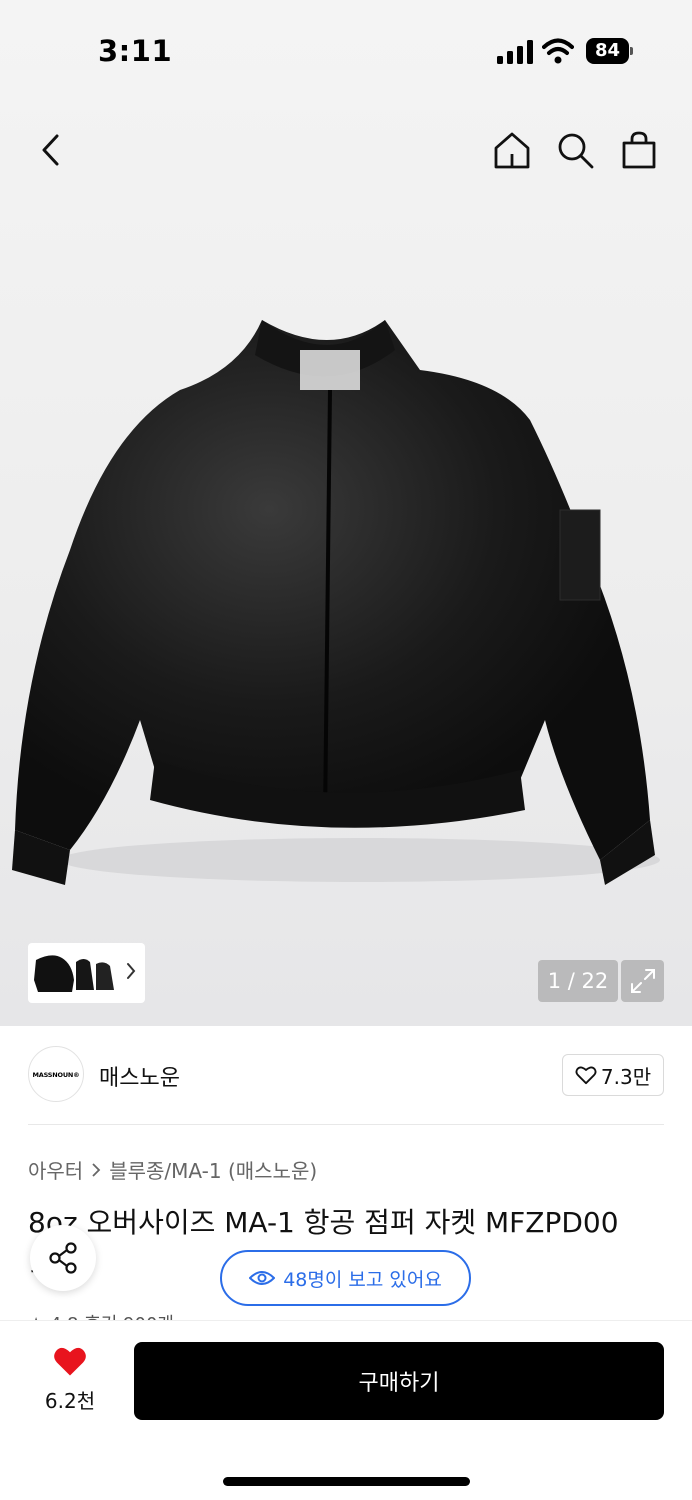  I want to click on chevron-left-icon, so click(50, 150).